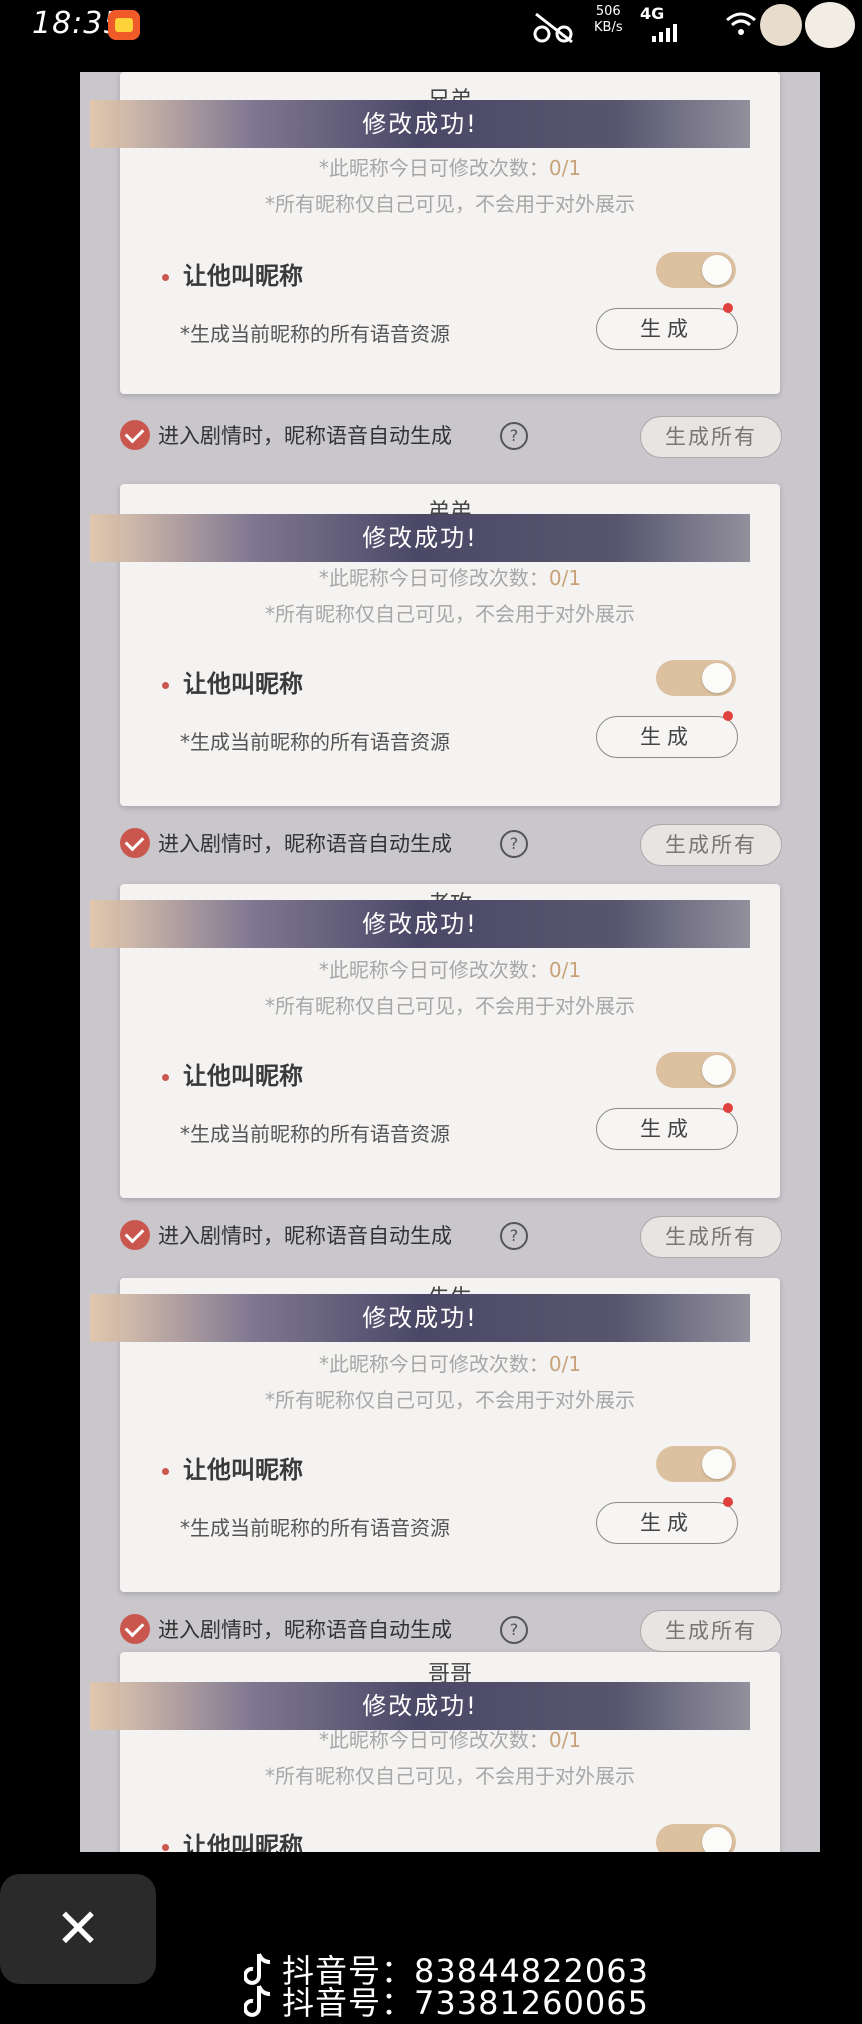  Describe the element at coordinates (124, 25) in the screenshot. I see `app-icon` at that location.